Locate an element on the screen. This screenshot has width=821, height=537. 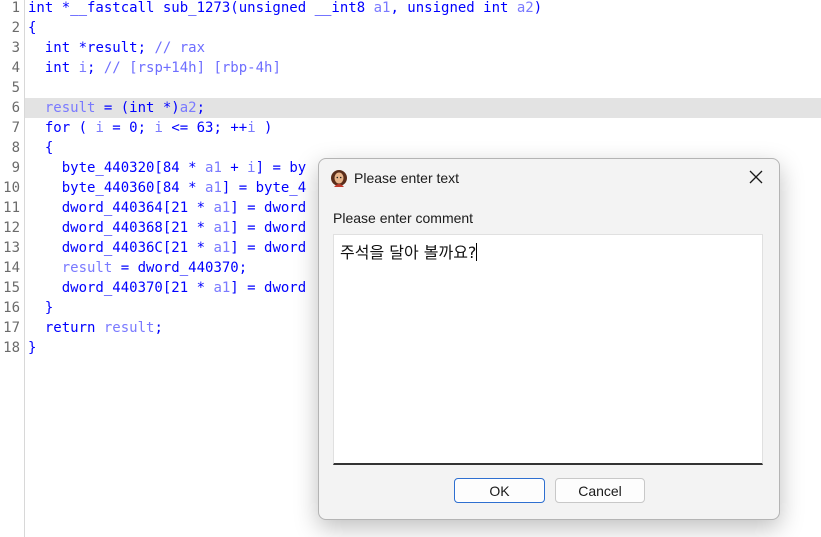
line-number: 3 is located at coordinates (15, 48).